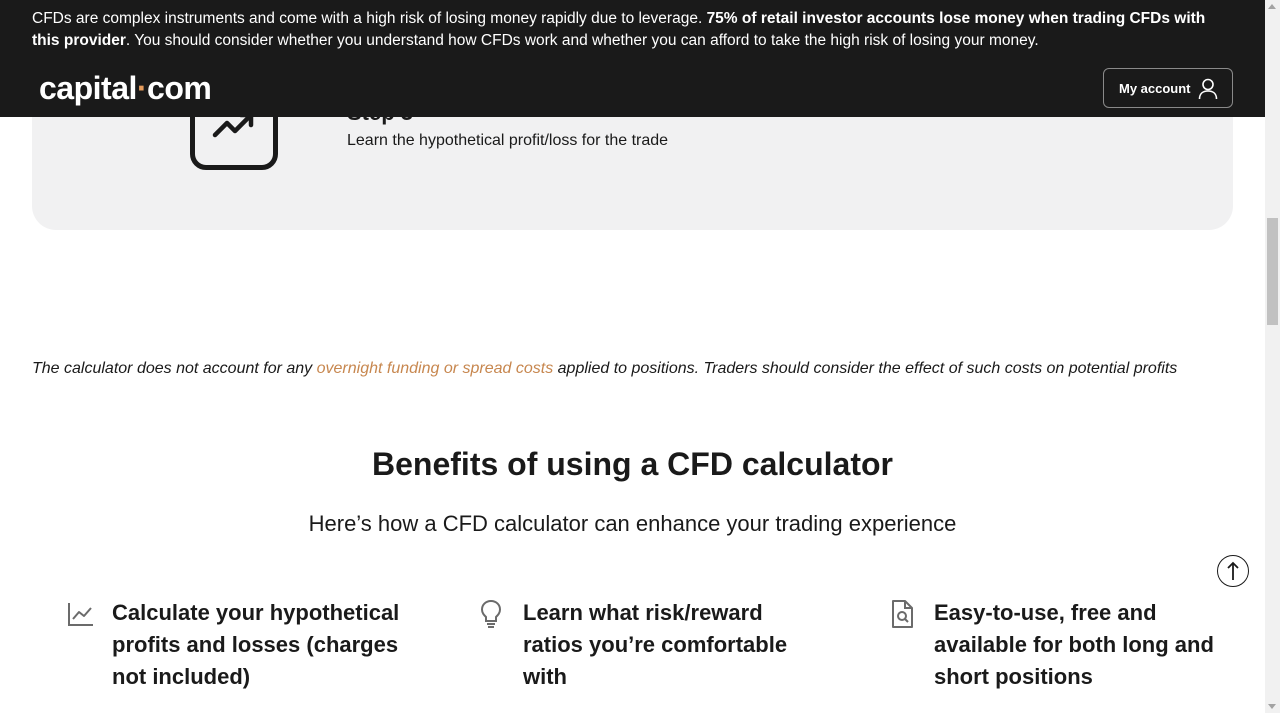  What do you see at coordinates (1208, 89) in the screenshot?
I see `user-icon` at bounding box center [1208, 89].